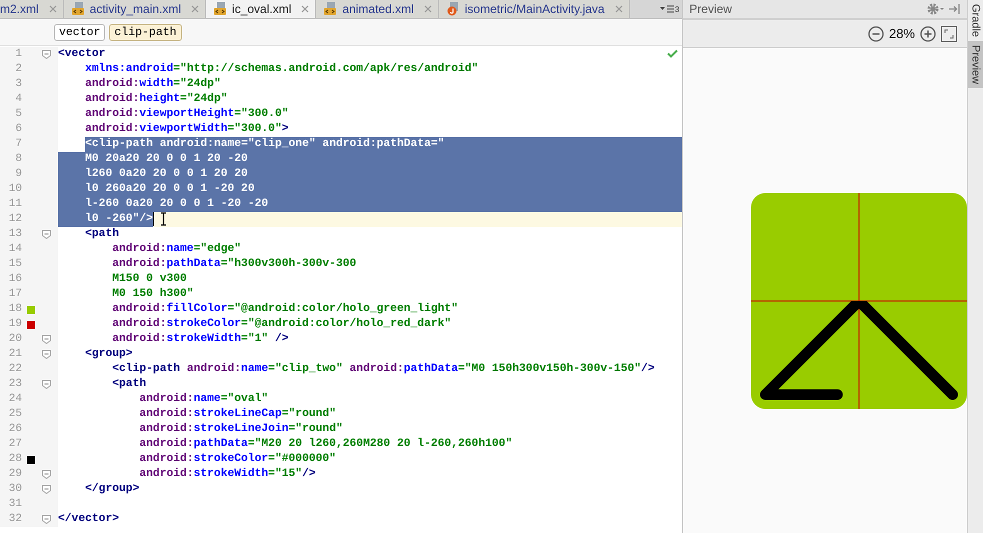 The width and height of the screenshot is (983, 533). What do you see at coordinates (227, 474) in the screenshot?
I see `code-line: android:strokeWidth="15"/>` at bounding box center [227, 474].